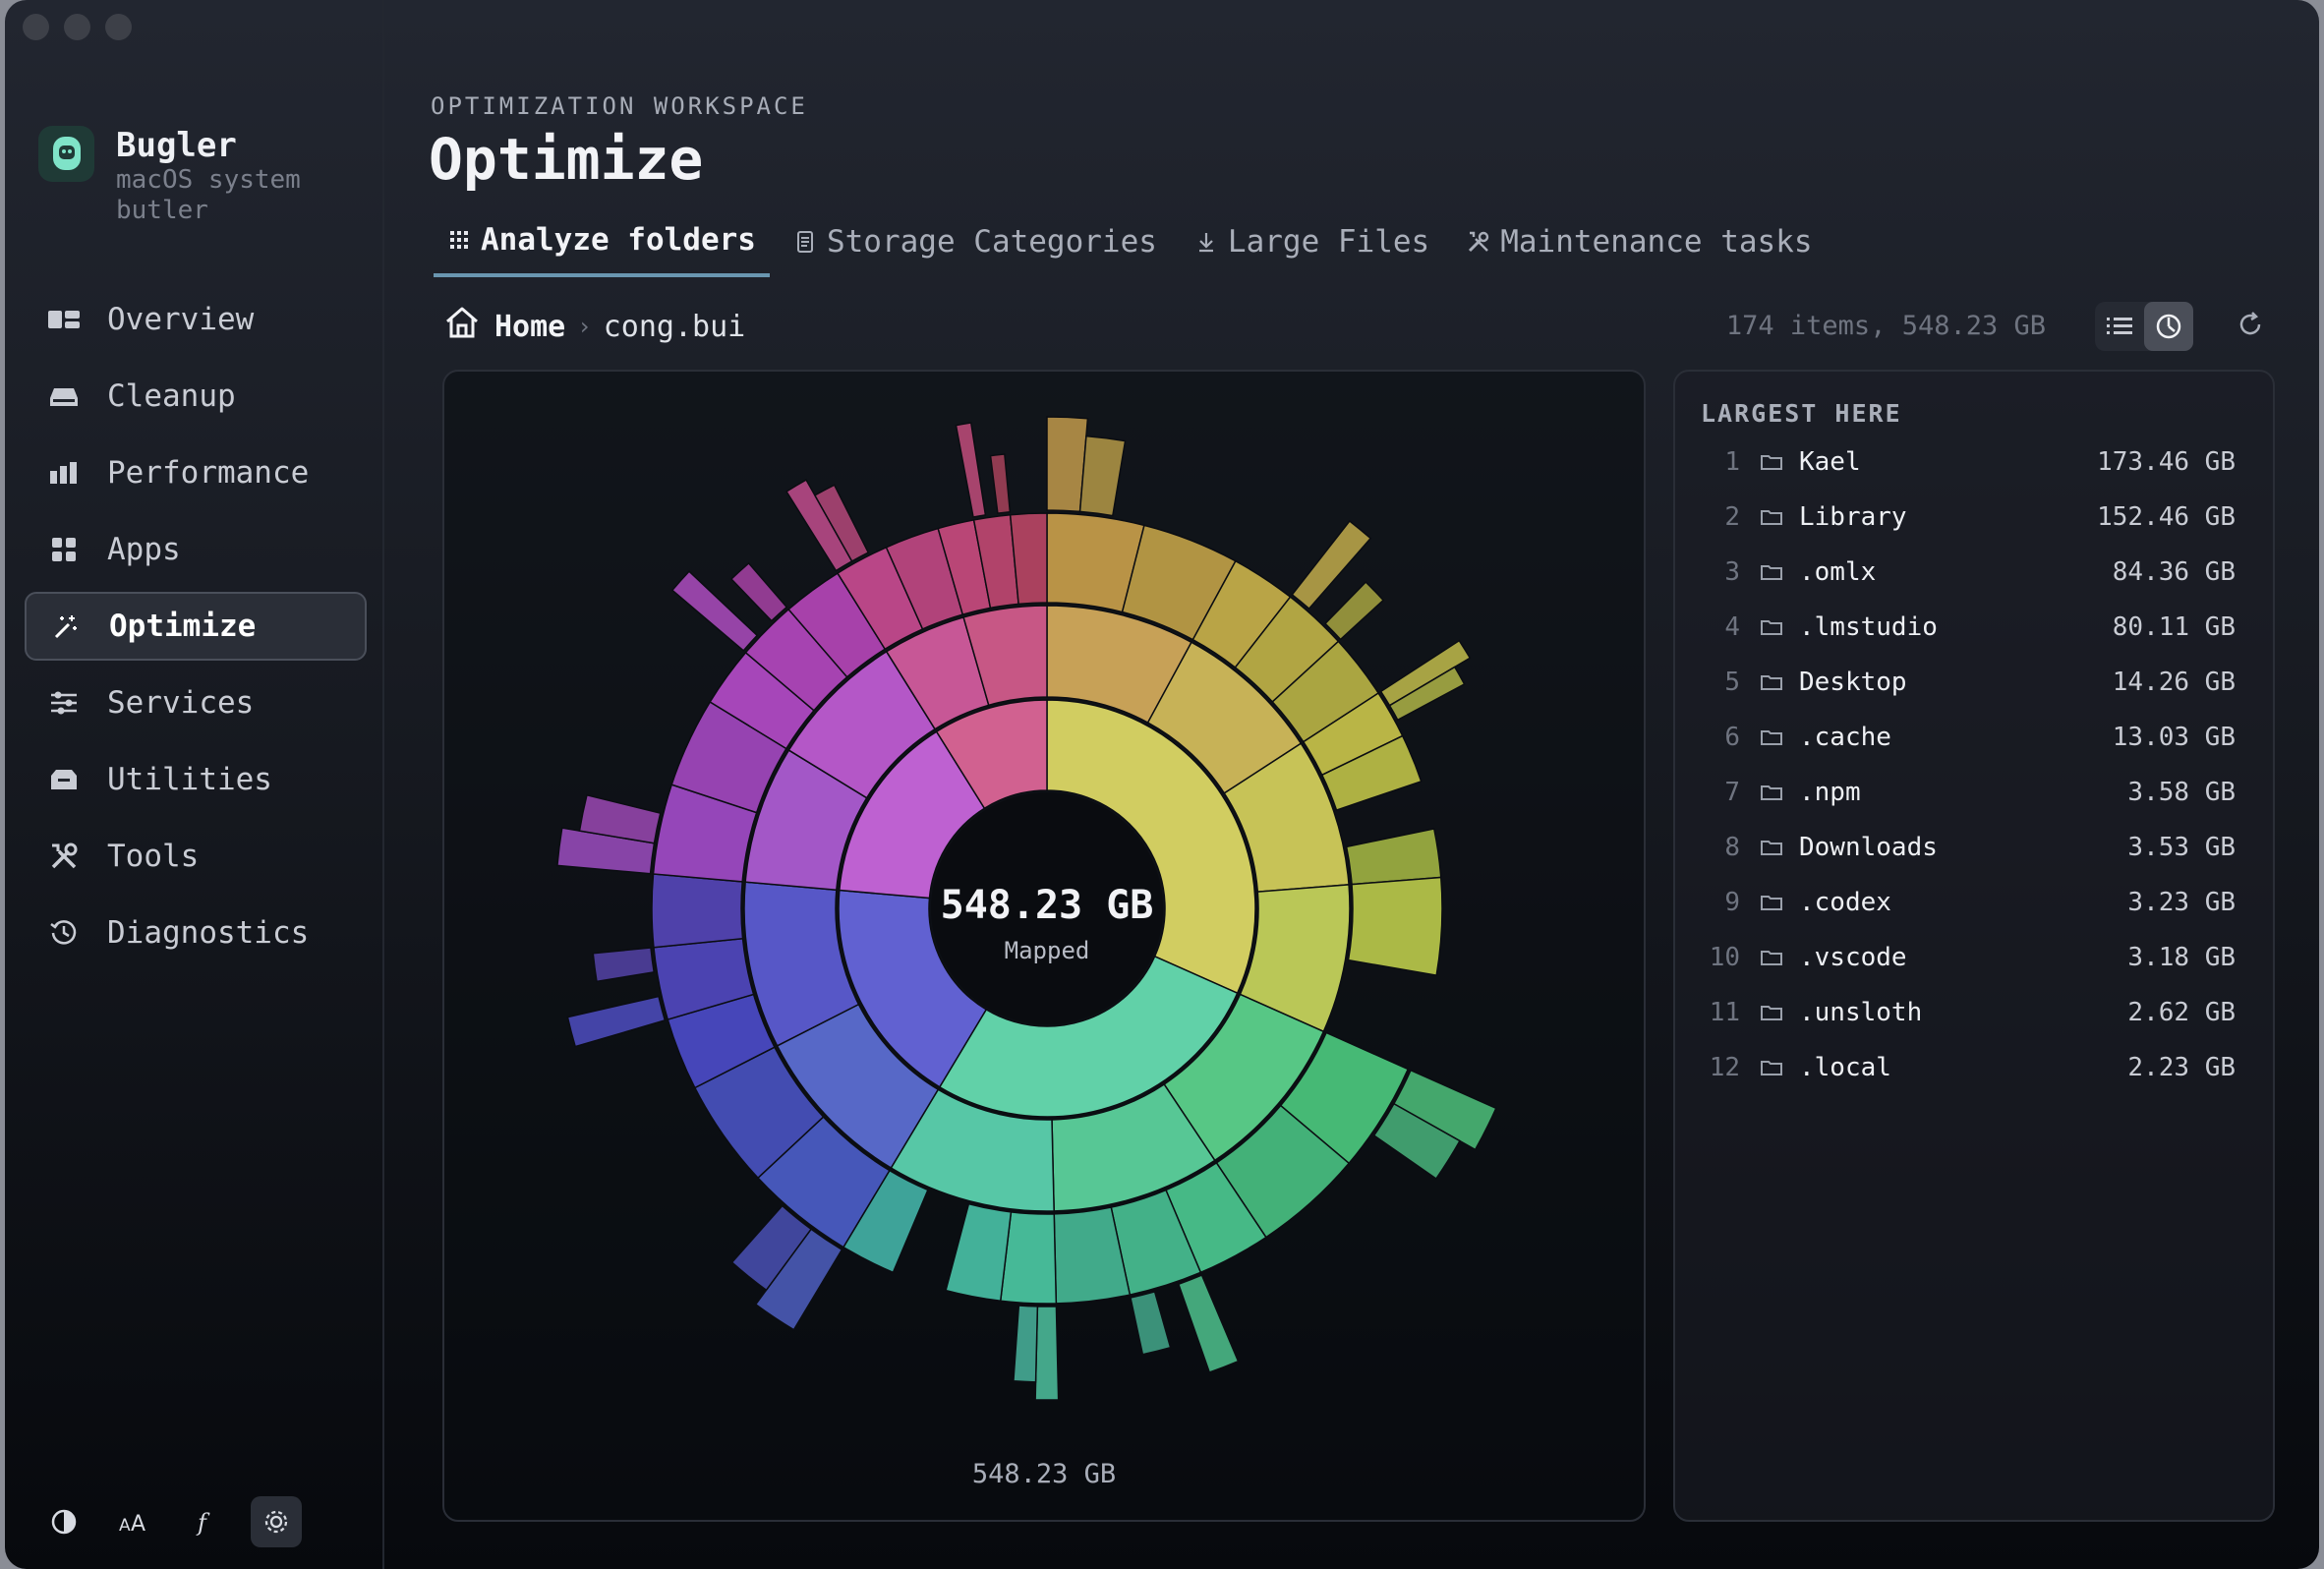 This screenshot has width=2324, height=1569. I want to click on tab-large-files: Large Files, so click(1312, 250).